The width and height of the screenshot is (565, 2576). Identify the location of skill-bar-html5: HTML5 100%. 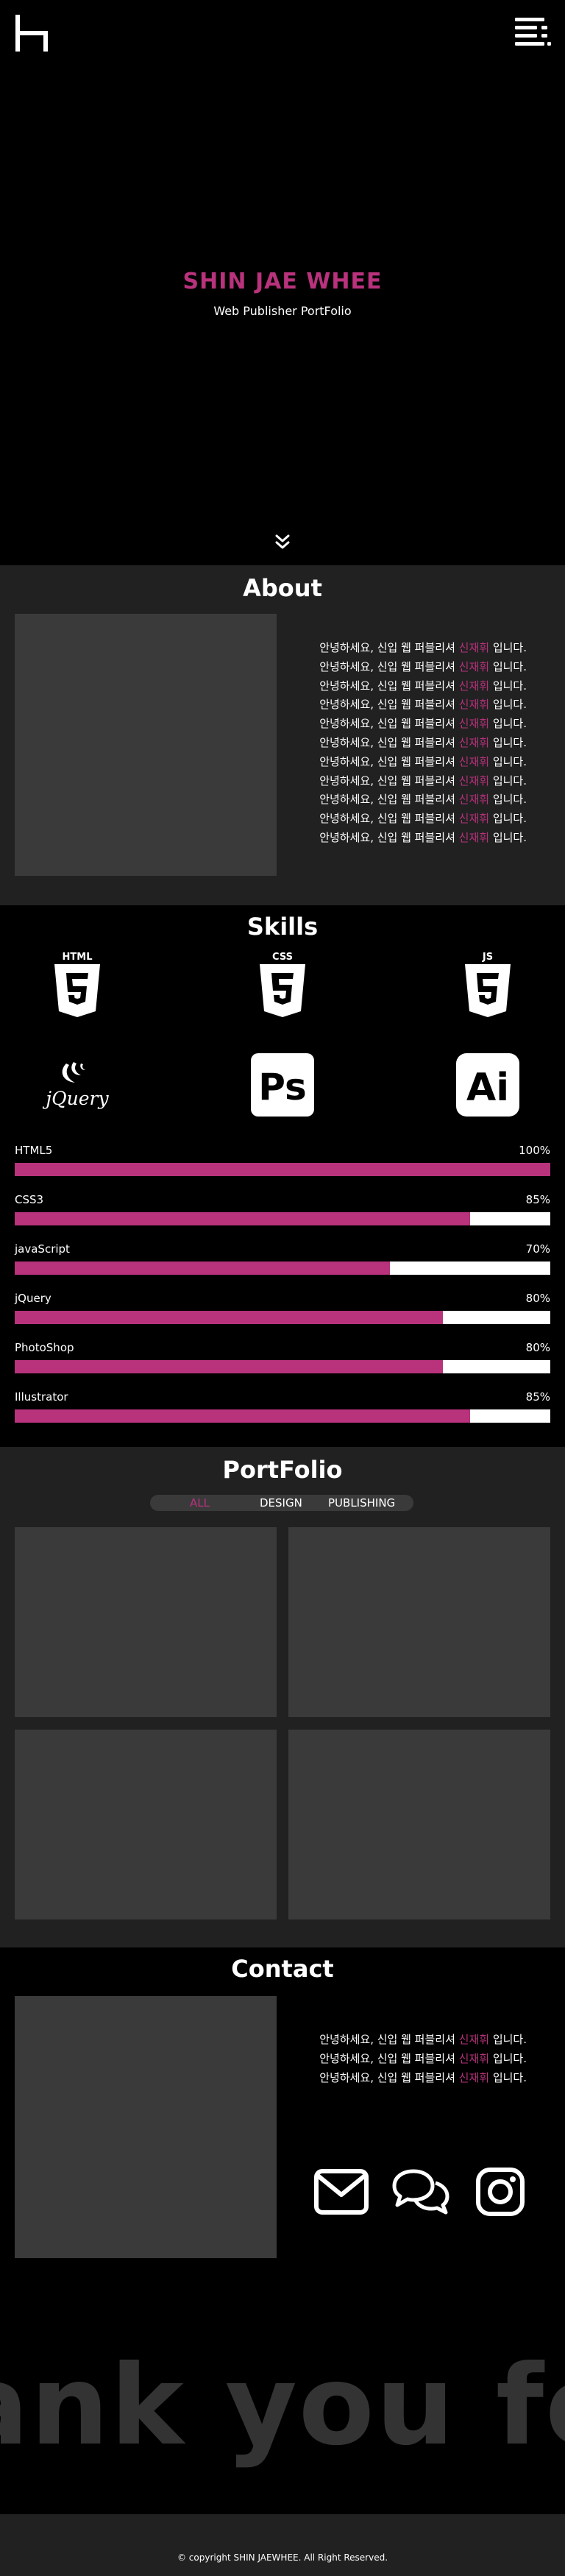
(282, 1168).